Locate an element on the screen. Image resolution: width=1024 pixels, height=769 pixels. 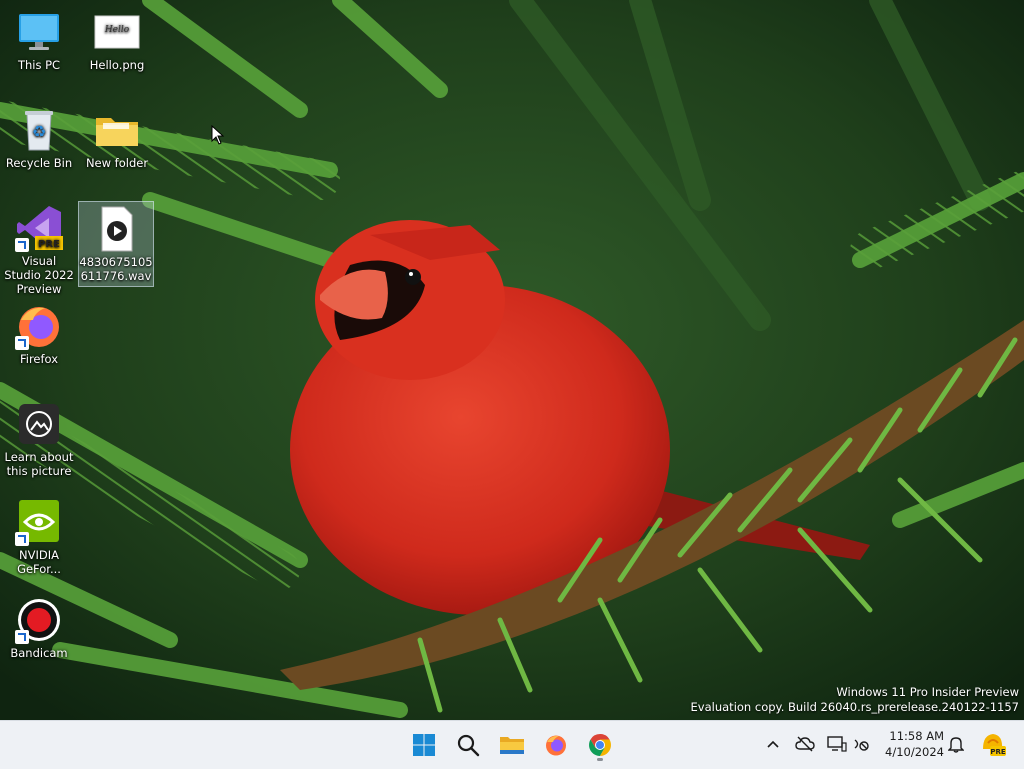
desktop-icon-firefox: Firefox is located at coordinates (39, 334).